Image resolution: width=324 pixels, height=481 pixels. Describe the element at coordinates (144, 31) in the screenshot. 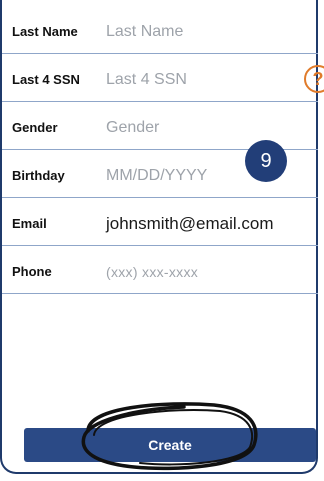

I see `last-name-input: Last Name` at that location.